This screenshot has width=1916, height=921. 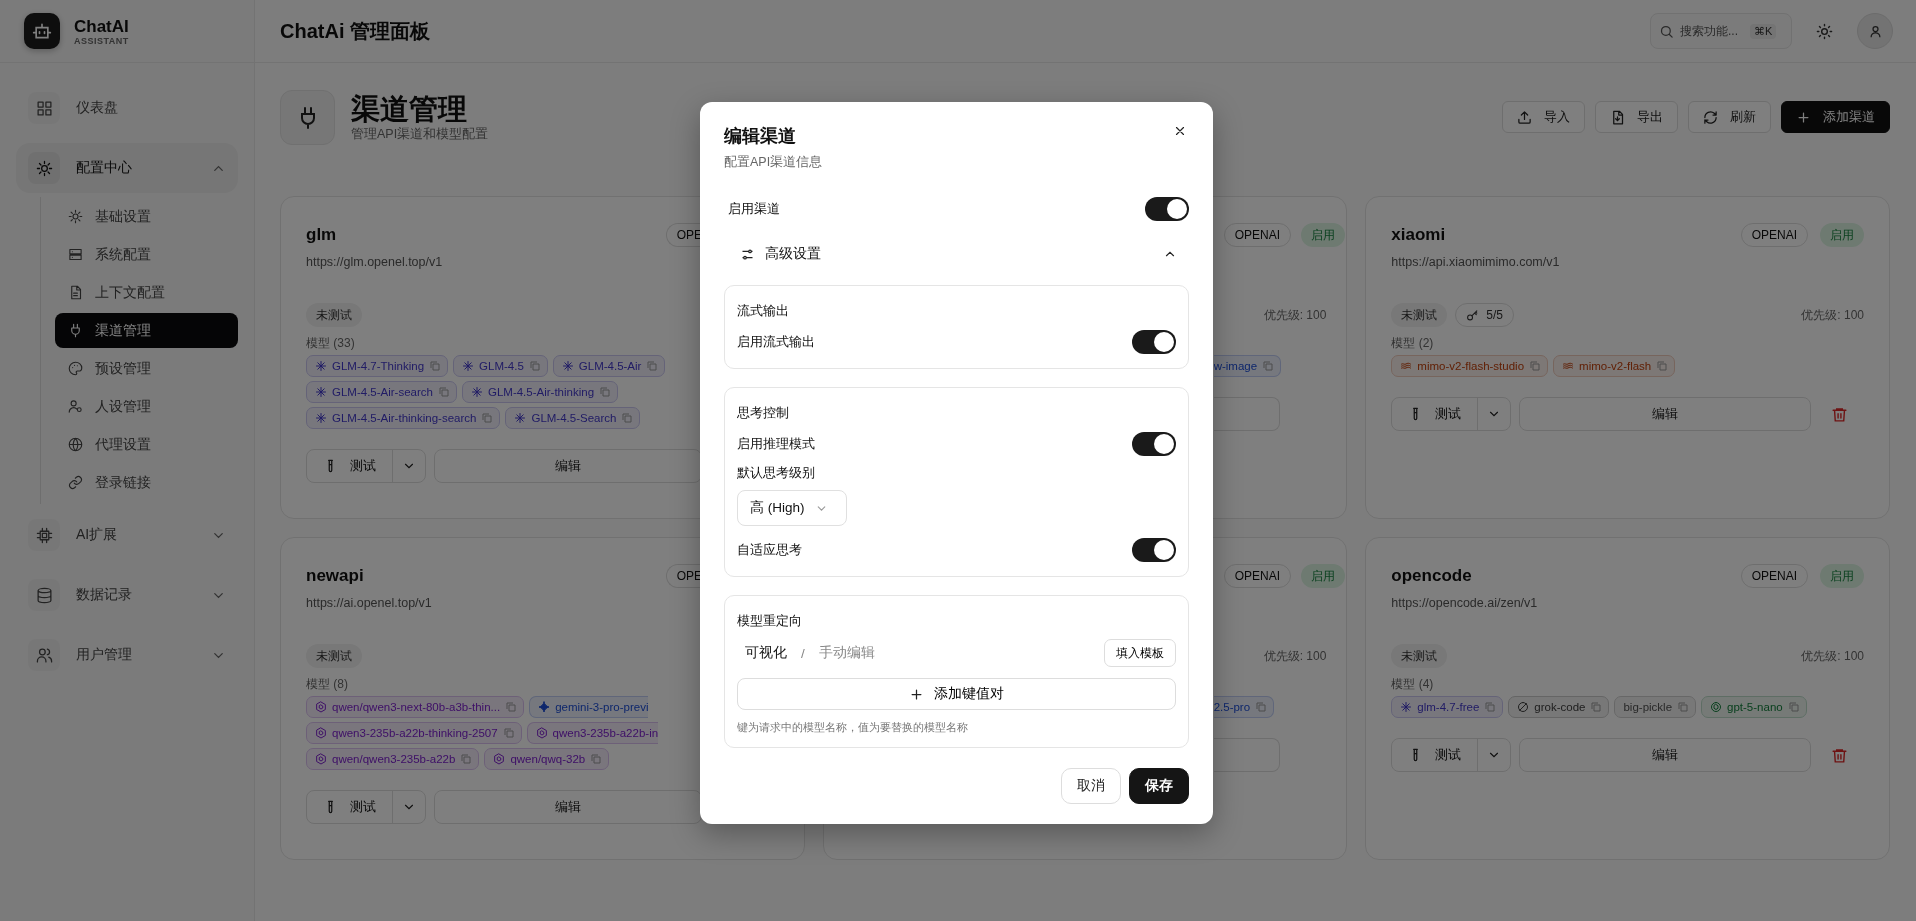 I want to click on action-button: 导入, so click(x=1543, y=117).